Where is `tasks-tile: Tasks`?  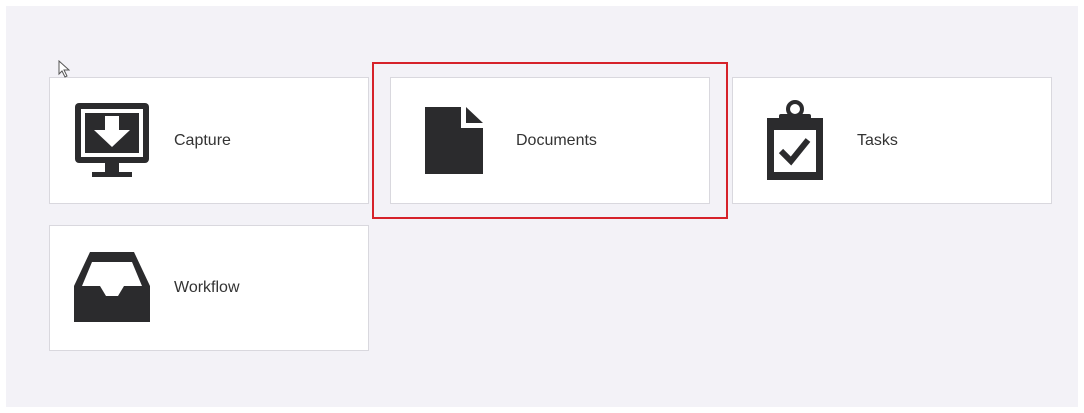 tasks-tile: Tasks is located at coordinates (892, 140).